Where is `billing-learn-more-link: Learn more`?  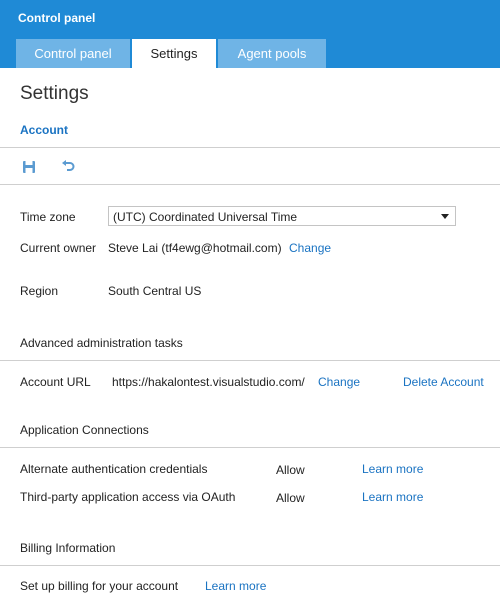 billing-learn-more-link: Learn more is located at coordinates (235, 586).